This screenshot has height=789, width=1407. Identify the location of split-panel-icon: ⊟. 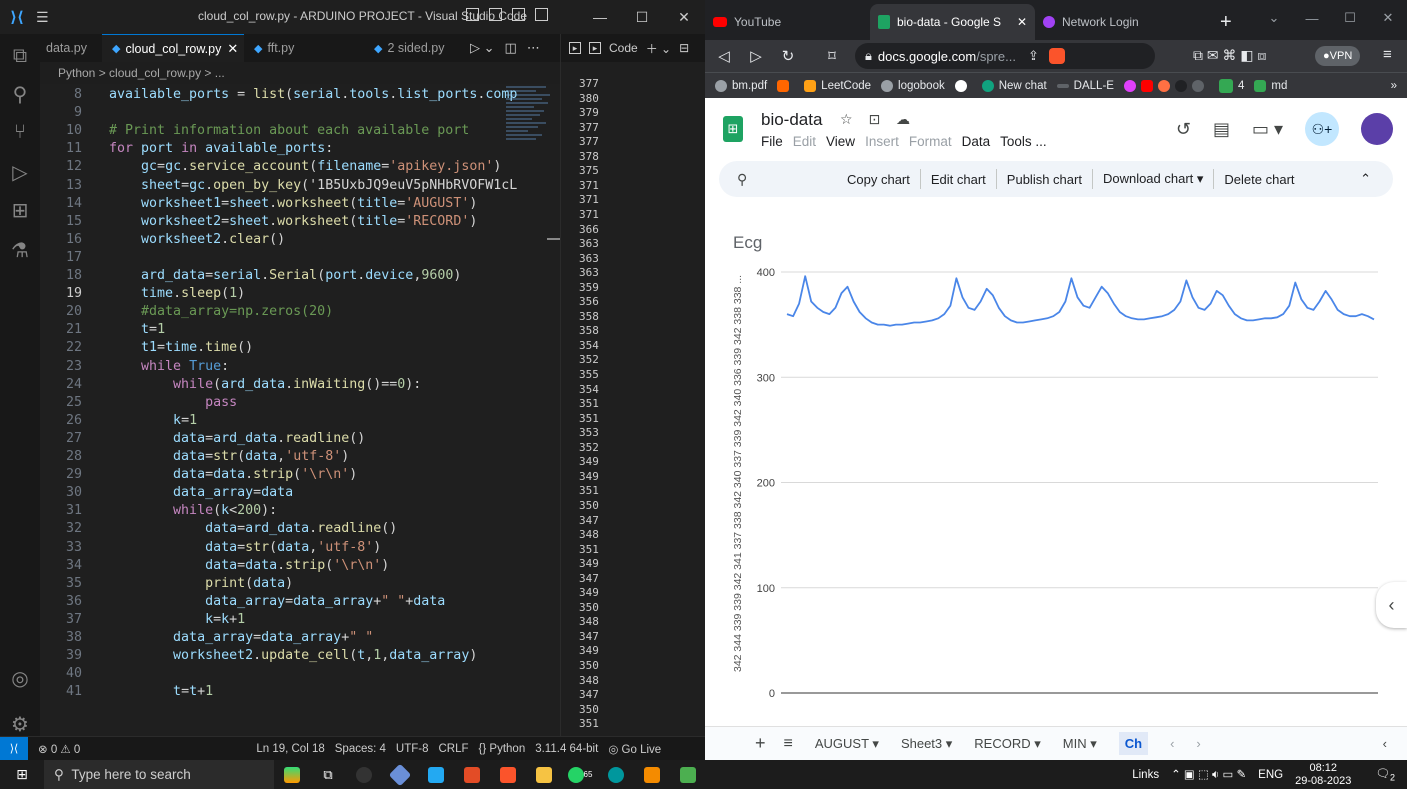
(684, 48).